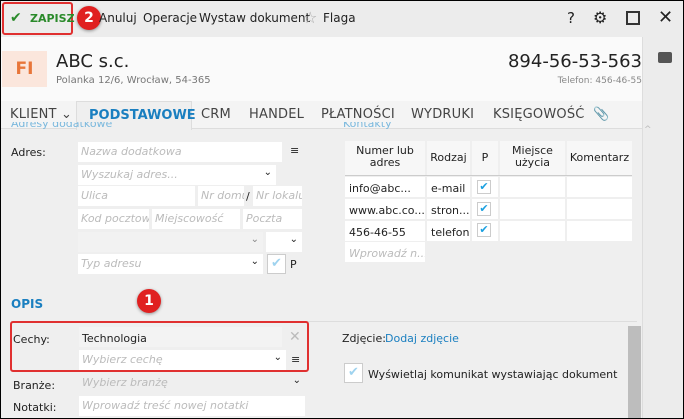 This screenshot has width=684, height=419. I want to click on gear-icon: ⚙, so click(600, 17).